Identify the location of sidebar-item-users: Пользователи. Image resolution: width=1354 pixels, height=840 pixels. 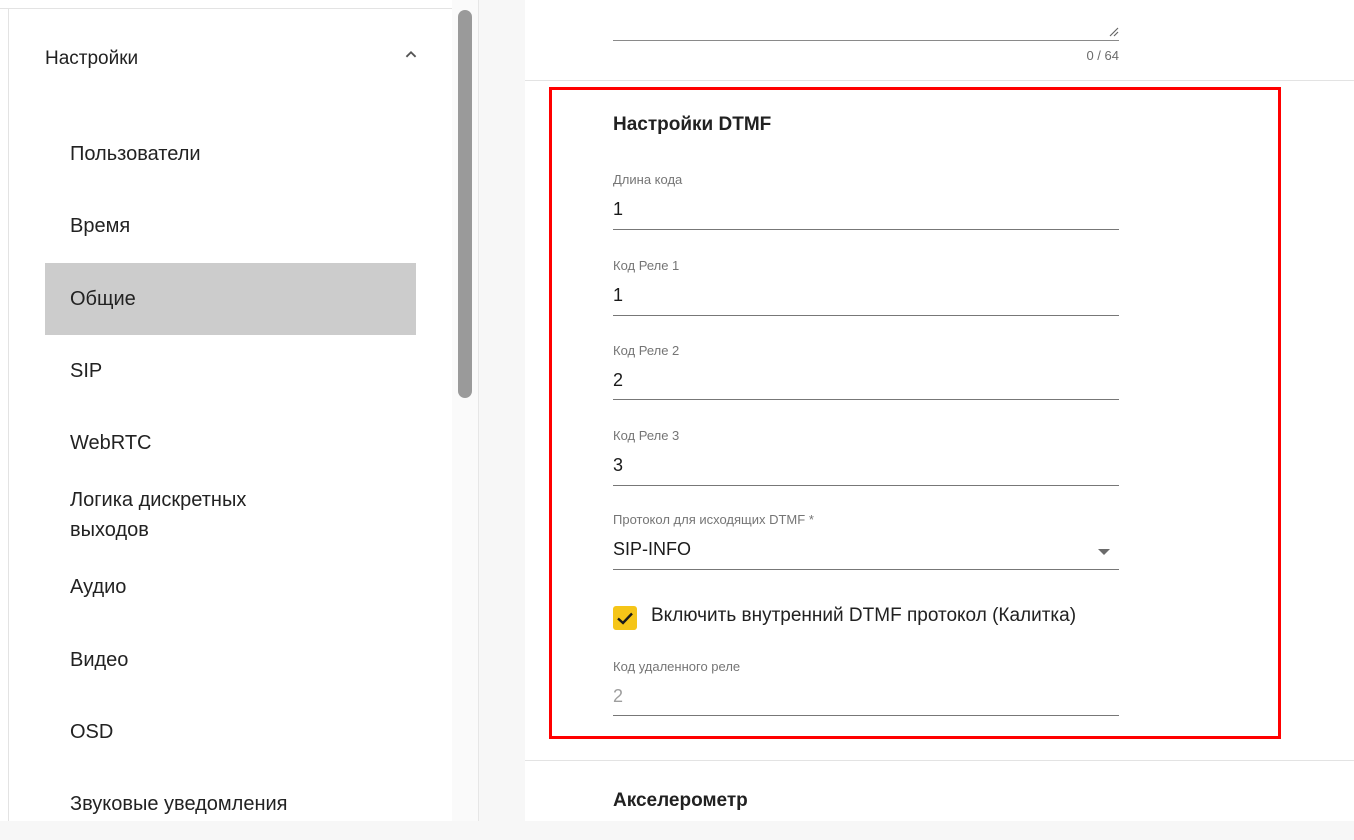
(230, 154).